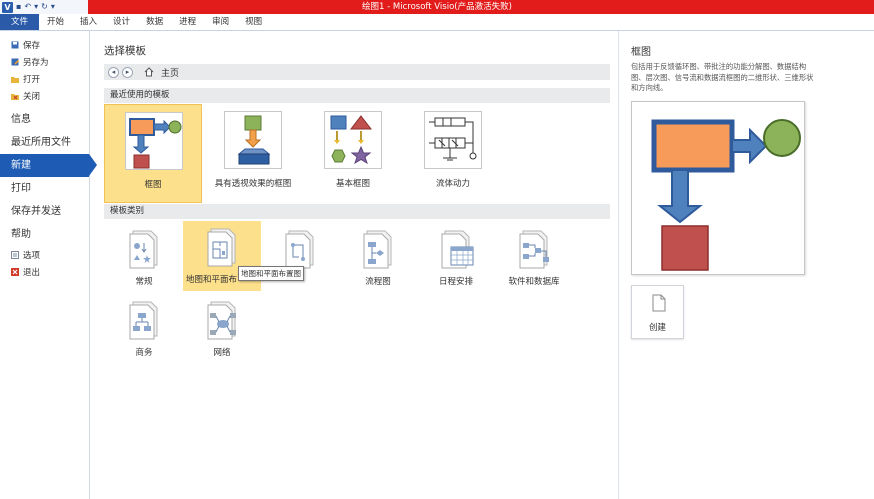 The image size is (874, 499). Describe the element at coordinates (271, 273) in the screenshot. I see `tooltip: 地图和平面布置图` at that location.